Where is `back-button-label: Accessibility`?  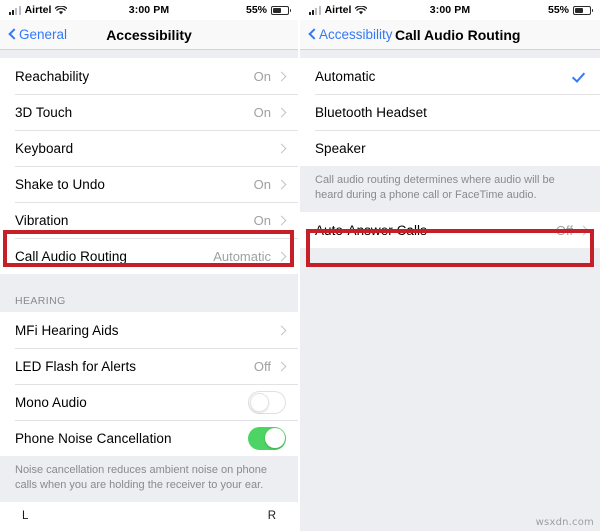
back-button-label: Accessibility is located at coordinates (356, 34).